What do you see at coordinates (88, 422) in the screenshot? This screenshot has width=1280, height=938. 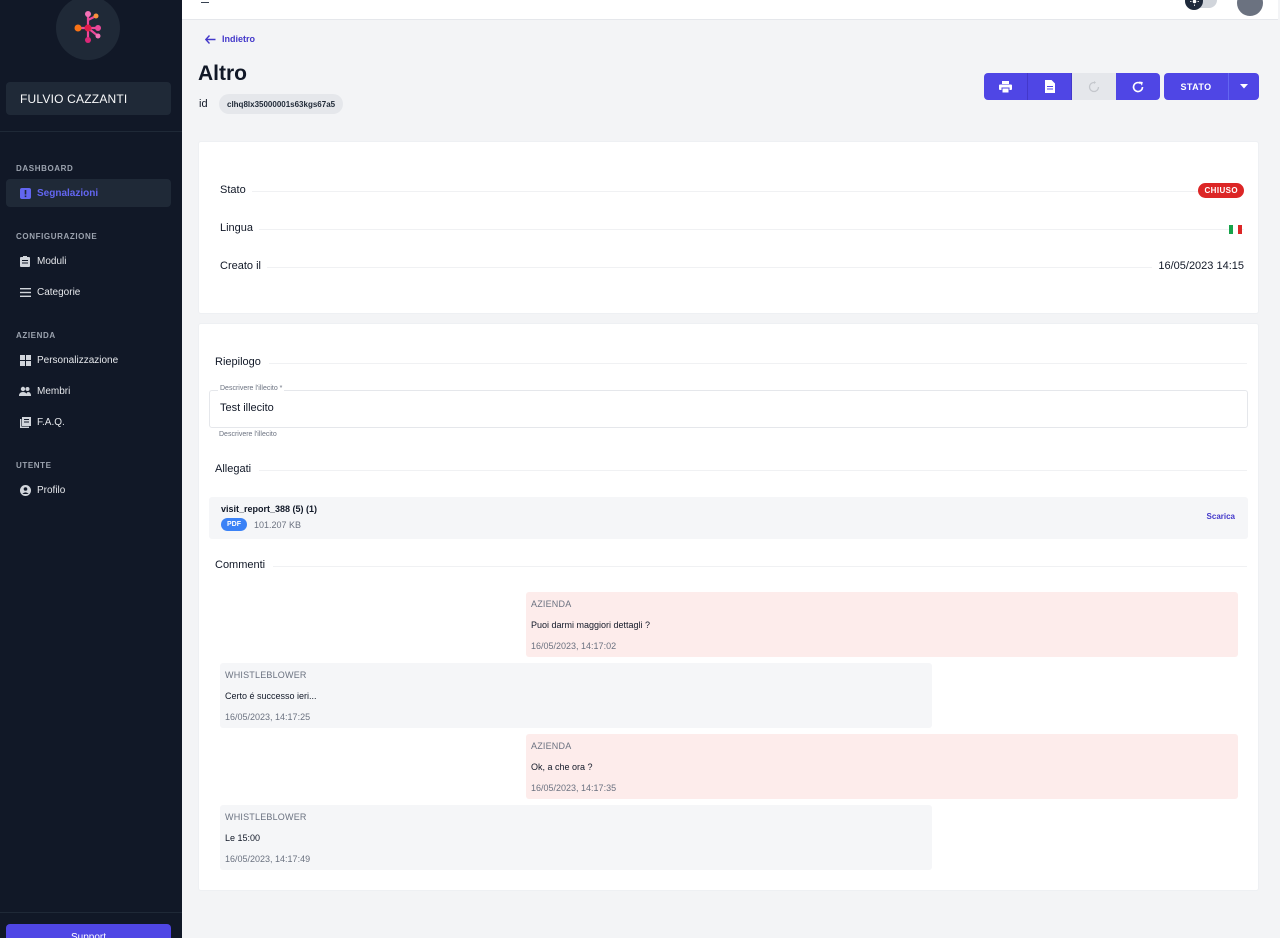 I see `sidebar-item-faq: F.A.Q.` at bounding box center [88, 422].